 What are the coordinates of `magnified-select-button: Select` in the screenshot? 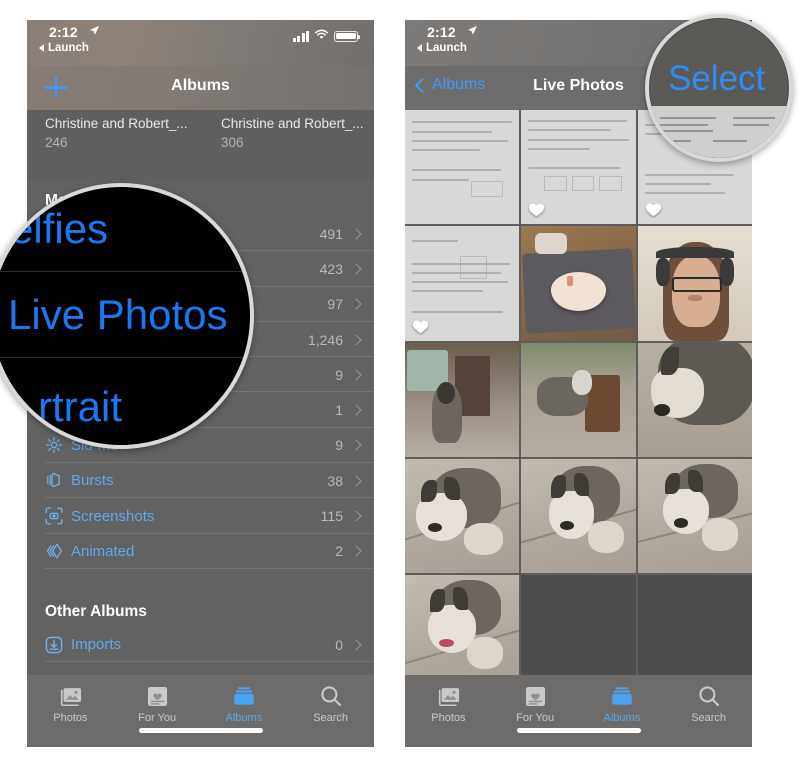 It's located at (716, 79).